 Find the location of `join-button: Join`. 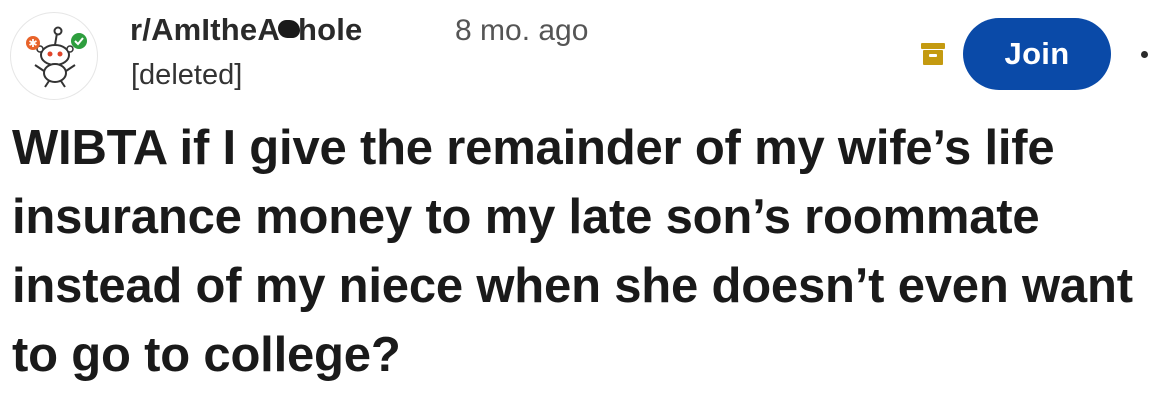

join-button: Join is located at coordinates (1037, 54).